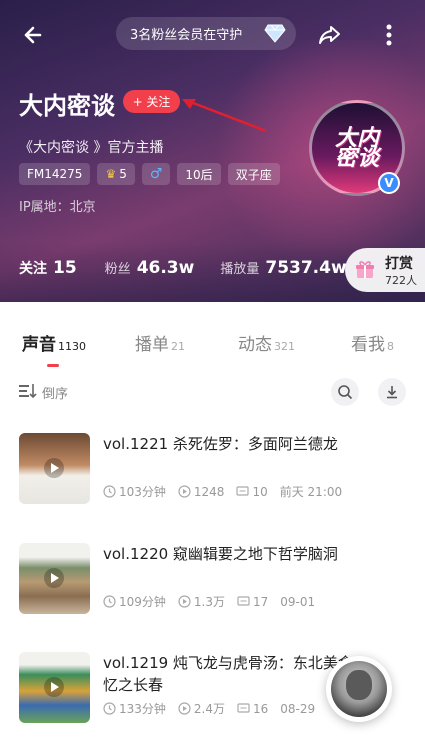  I want to click on zodiac-value: 双子座, so click(253, 174).